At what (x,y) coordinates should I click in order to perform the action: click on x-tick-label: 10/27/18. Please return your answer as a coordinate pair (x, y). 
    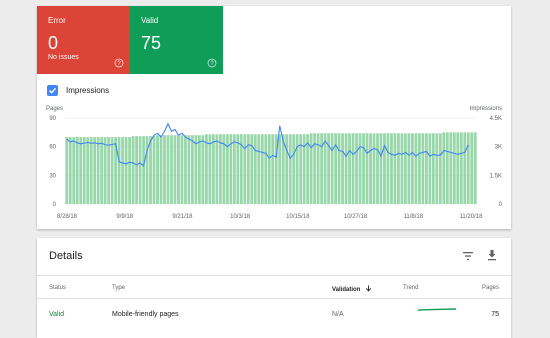
    Looking at the image, I should click on (356, 217).